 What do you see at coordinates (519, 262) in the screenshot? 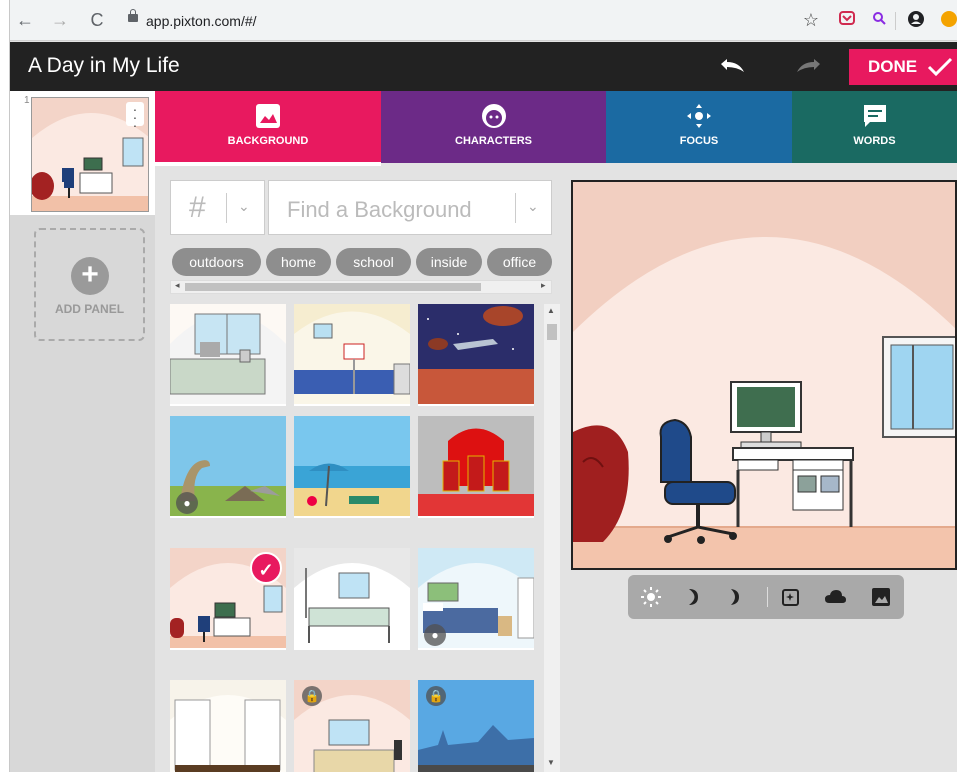
I see `chip-office: office` at bounding box center [519, 262].